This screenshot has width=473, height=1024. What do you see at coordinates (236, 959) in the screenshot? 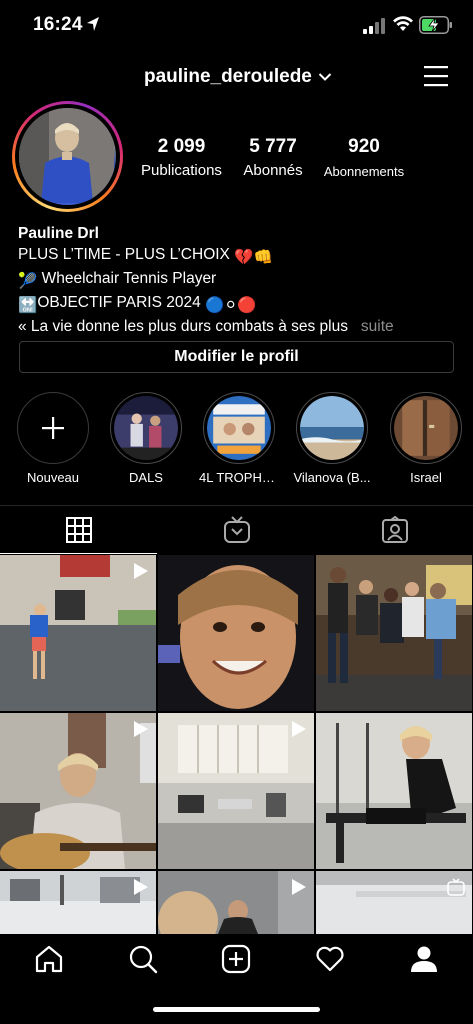
I see `new-post-icon` at bounding box center [236, 959].